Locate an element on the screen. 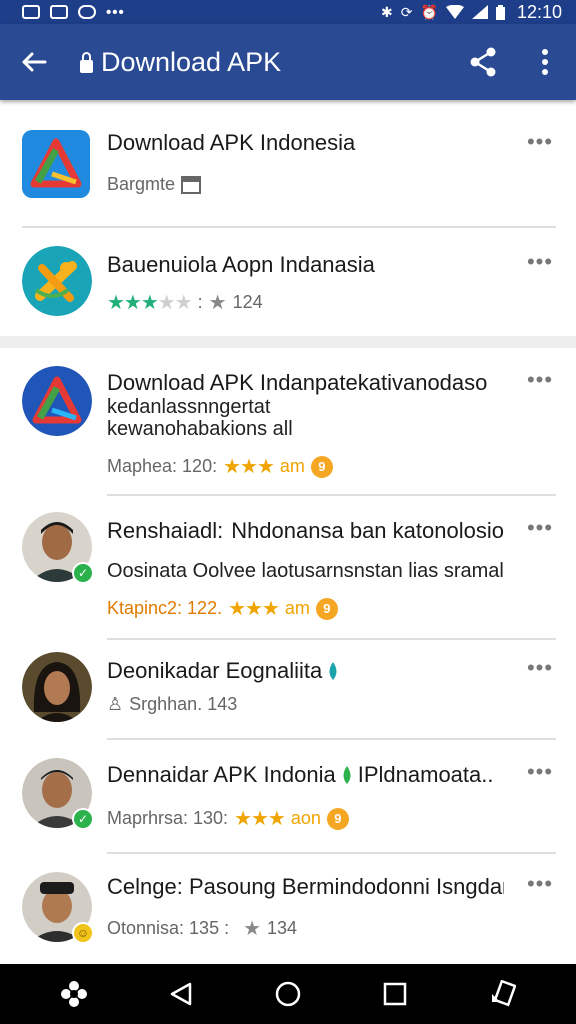 The width and height of the screenshot is (576, 1024). item-meta-count: 124 is located at coordinates (247, 302).